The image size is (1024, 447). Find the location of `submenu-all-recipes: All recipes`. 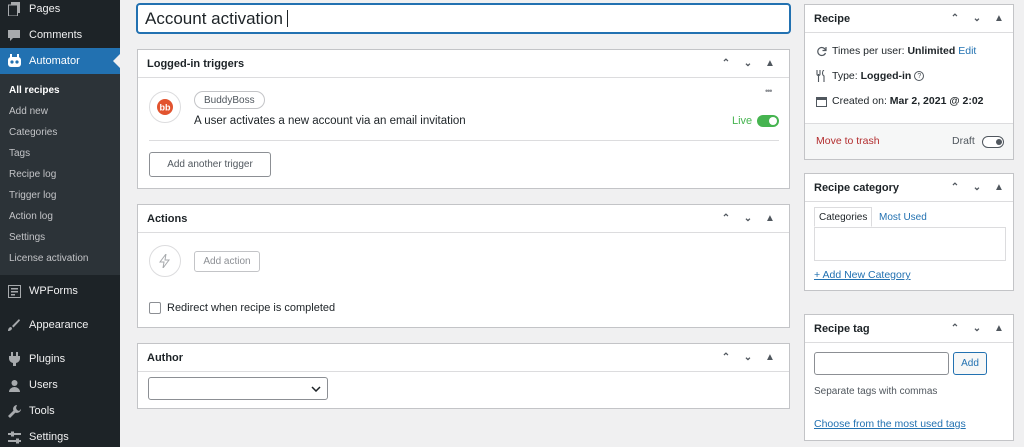

submenu-all-recipes: All recipes is located at coordinates (60, 90).